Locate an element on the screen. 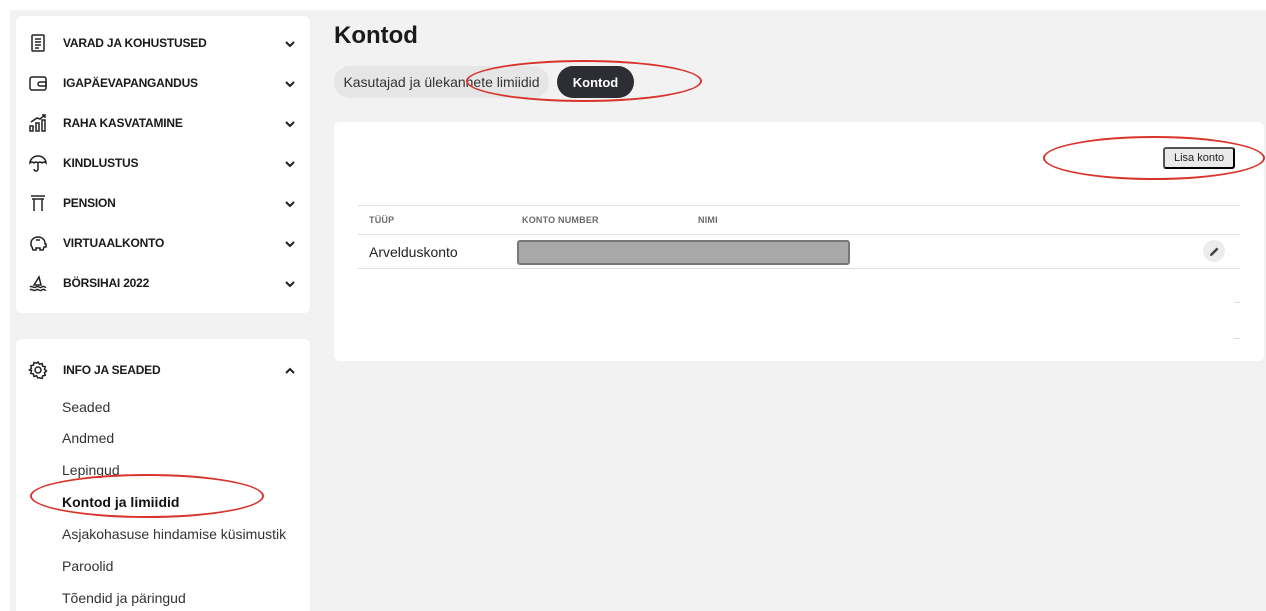 The height and width of the screenshot is (611, 1266). sidebar-item-virtuaalkonto: VIRTUAALKONTO is located at coordinates (163, 243).